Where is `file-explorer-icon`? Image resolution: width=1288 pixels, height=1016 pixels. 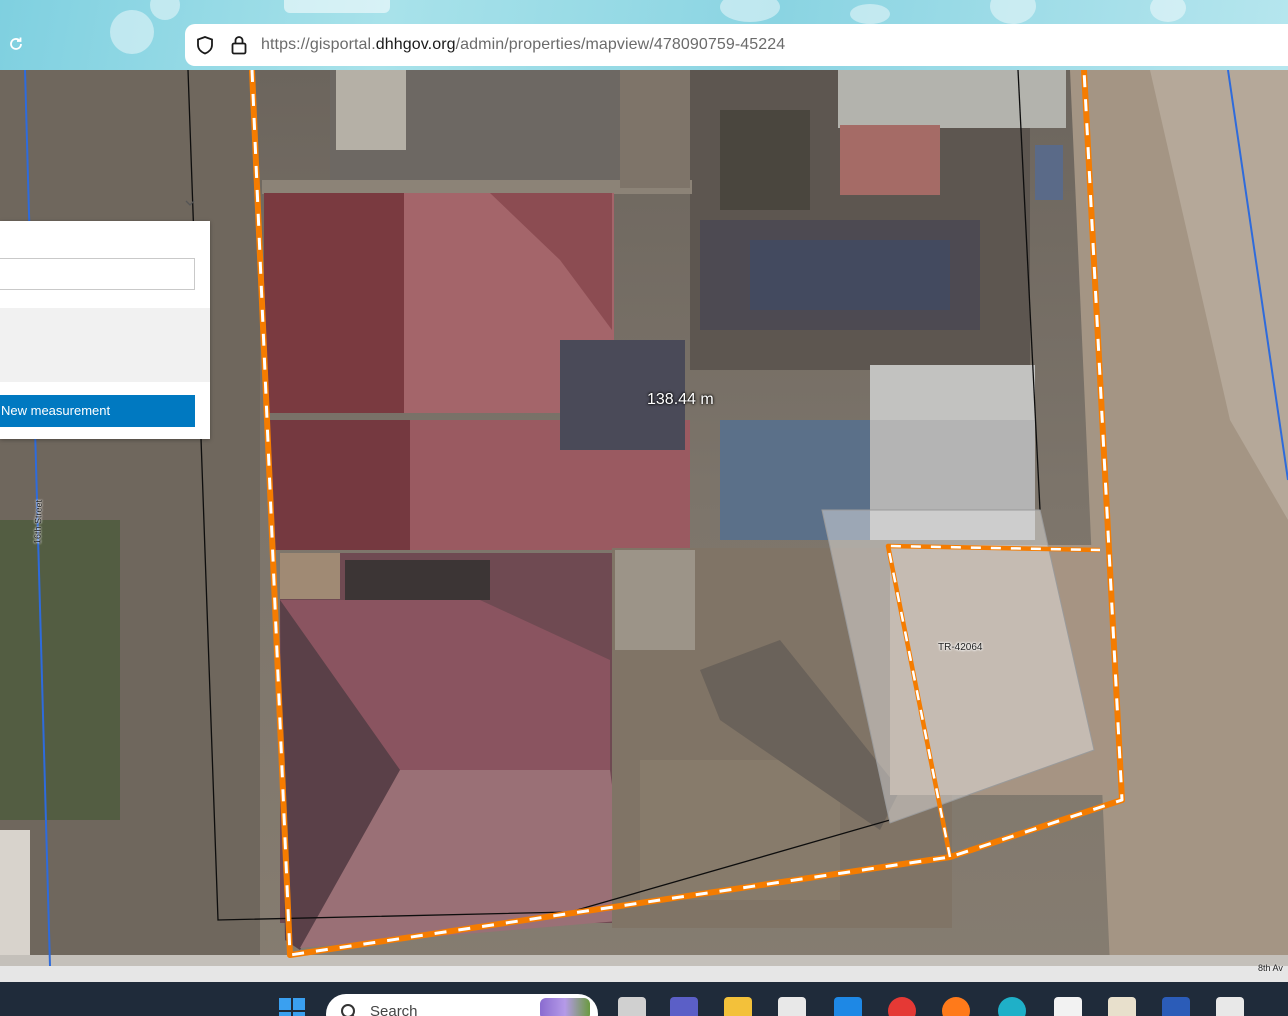 file-explorer-icon is located at coordinates (738, 1006).